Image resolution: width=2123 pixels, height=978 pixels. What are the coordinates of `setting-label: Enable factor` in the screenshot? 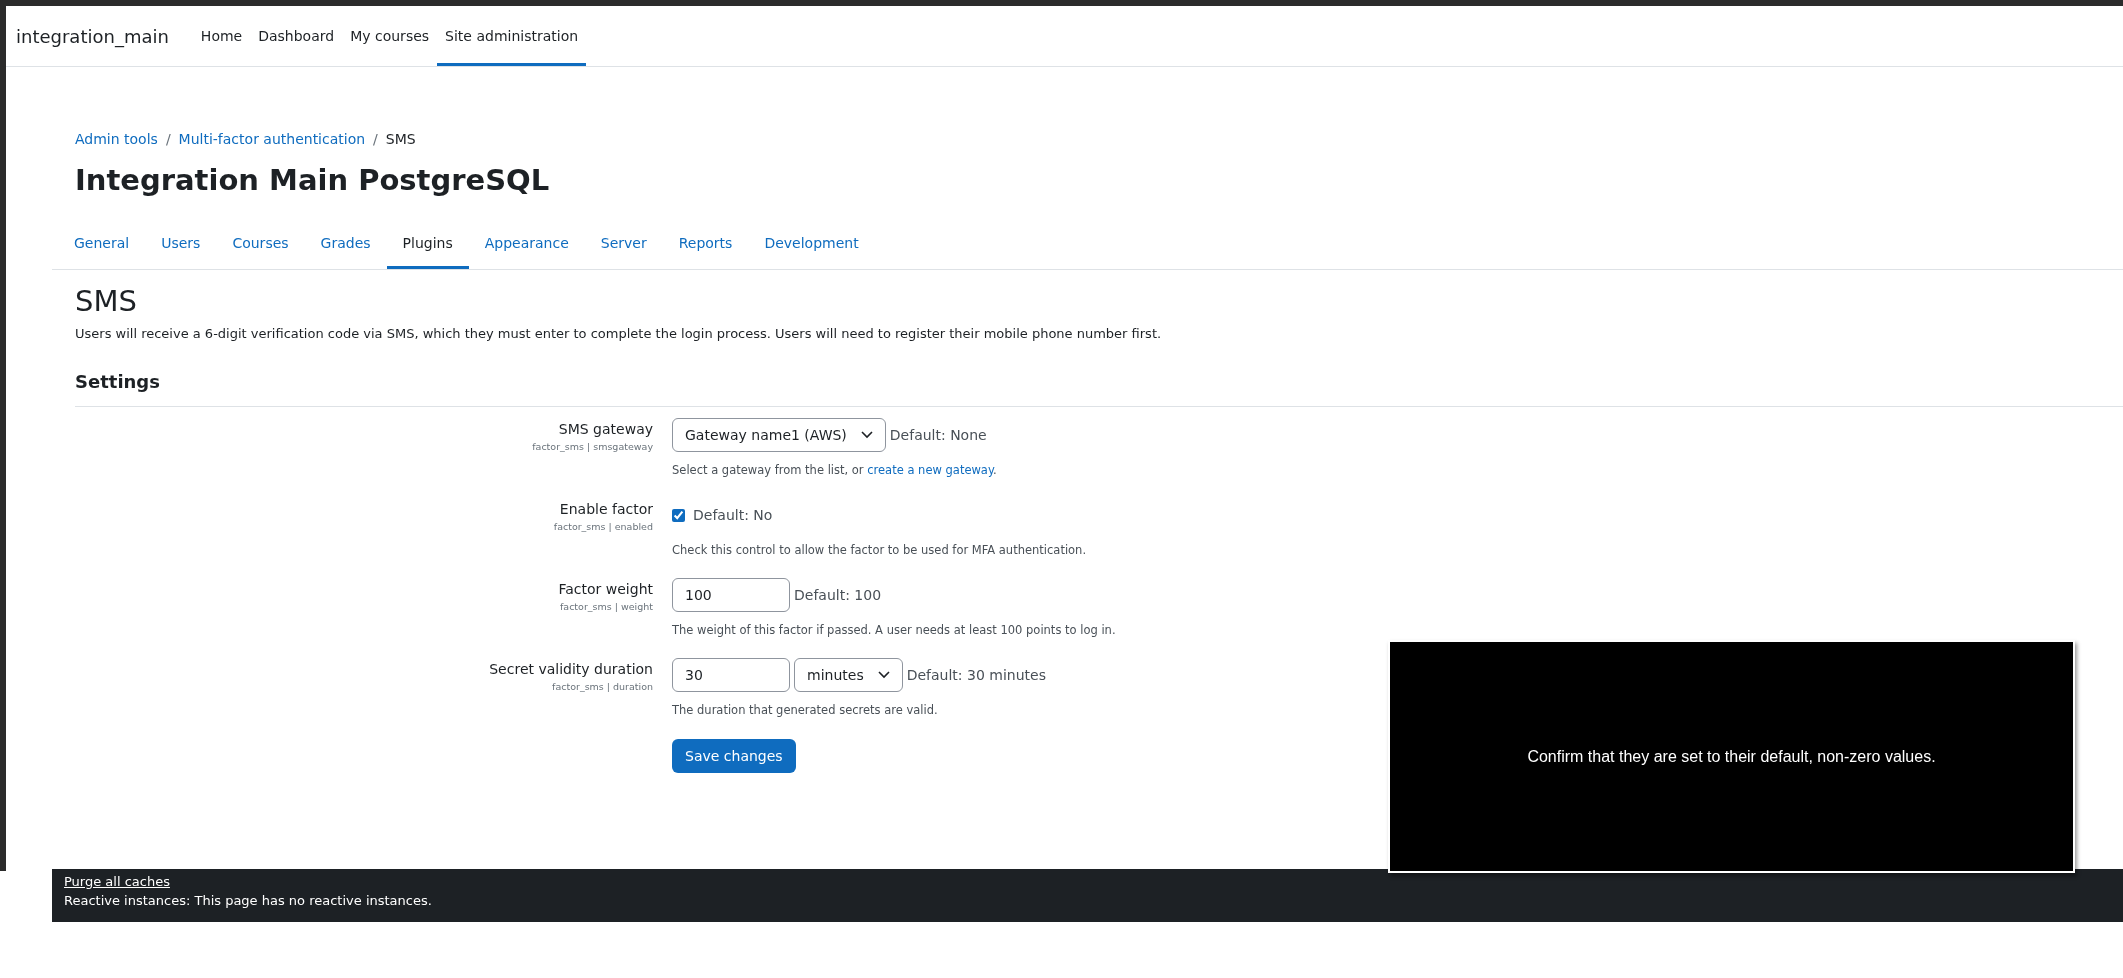 It's located at (606, 509).